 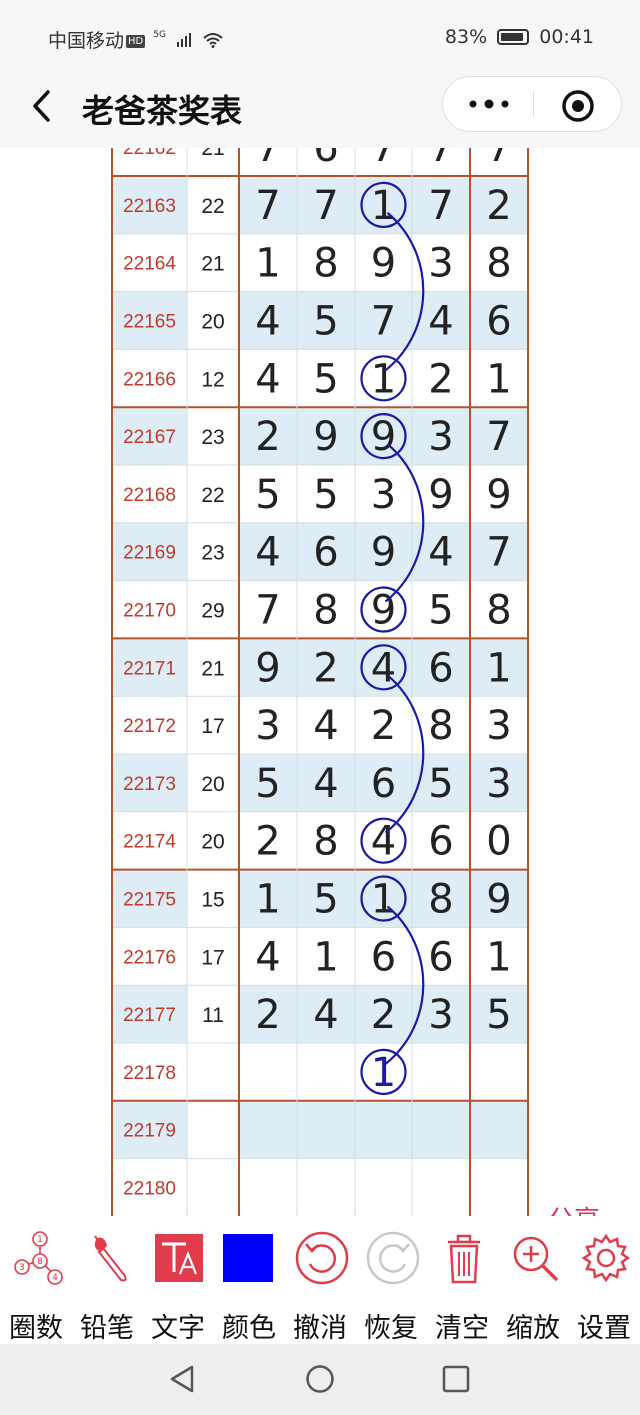 What do you see at coordinates (320, 783) in the screenshot?
I see `table-row: 22173 20 5 4 6 5 3` at bounding box center [320, 783].